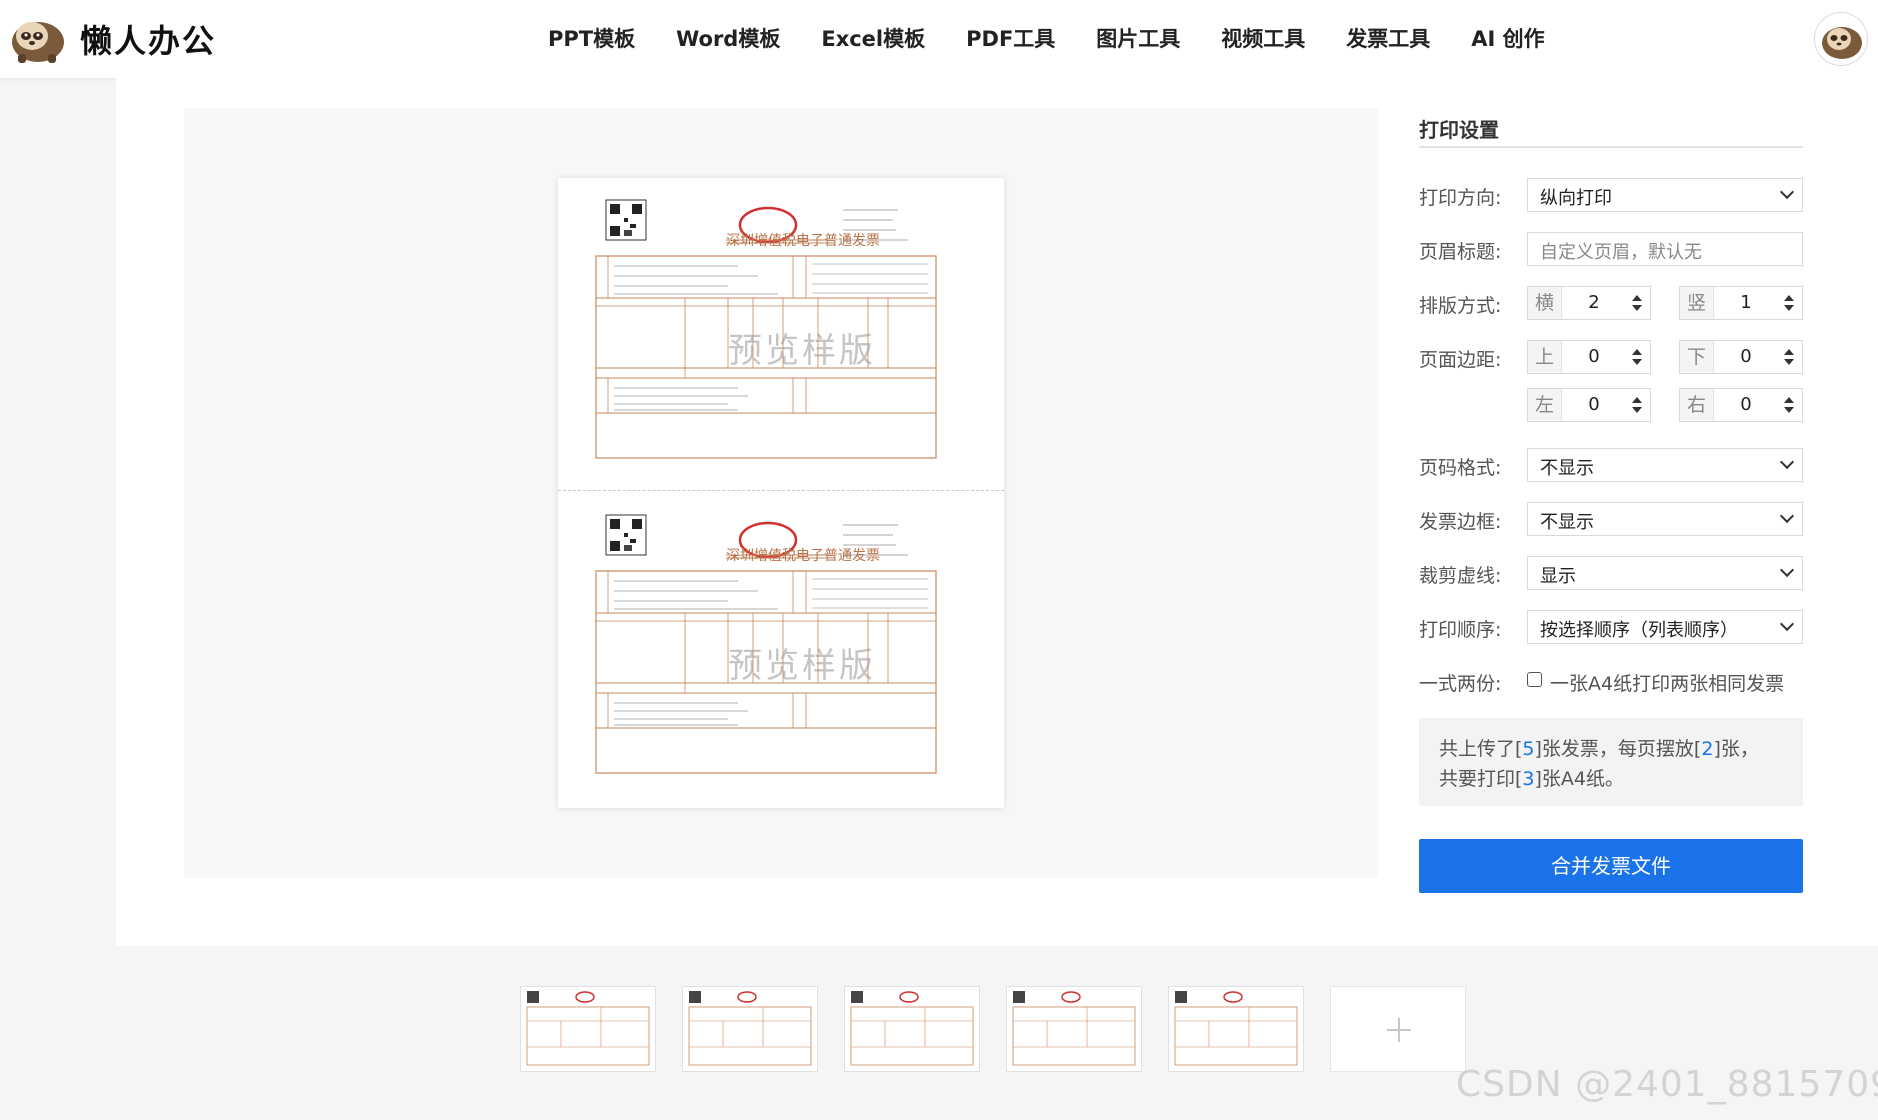  What do you see at coordinates (1639, 630) in the screenshot?
I see `print-order-value: 按选择顺序（列表顺序）` at bounding box center [1639, 630].